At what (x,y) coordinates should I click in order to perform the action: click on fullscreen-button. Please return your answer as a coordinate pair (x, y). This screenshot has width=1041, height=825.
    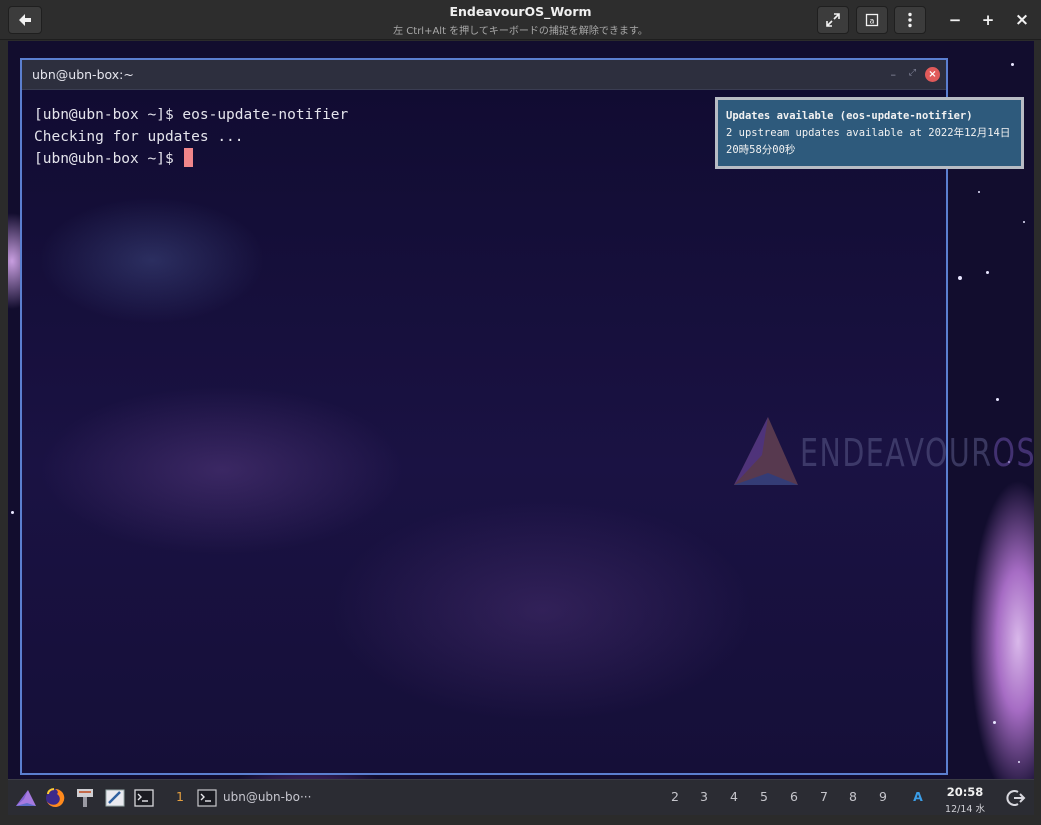
    Looking at the image, I should click on (833, 20).